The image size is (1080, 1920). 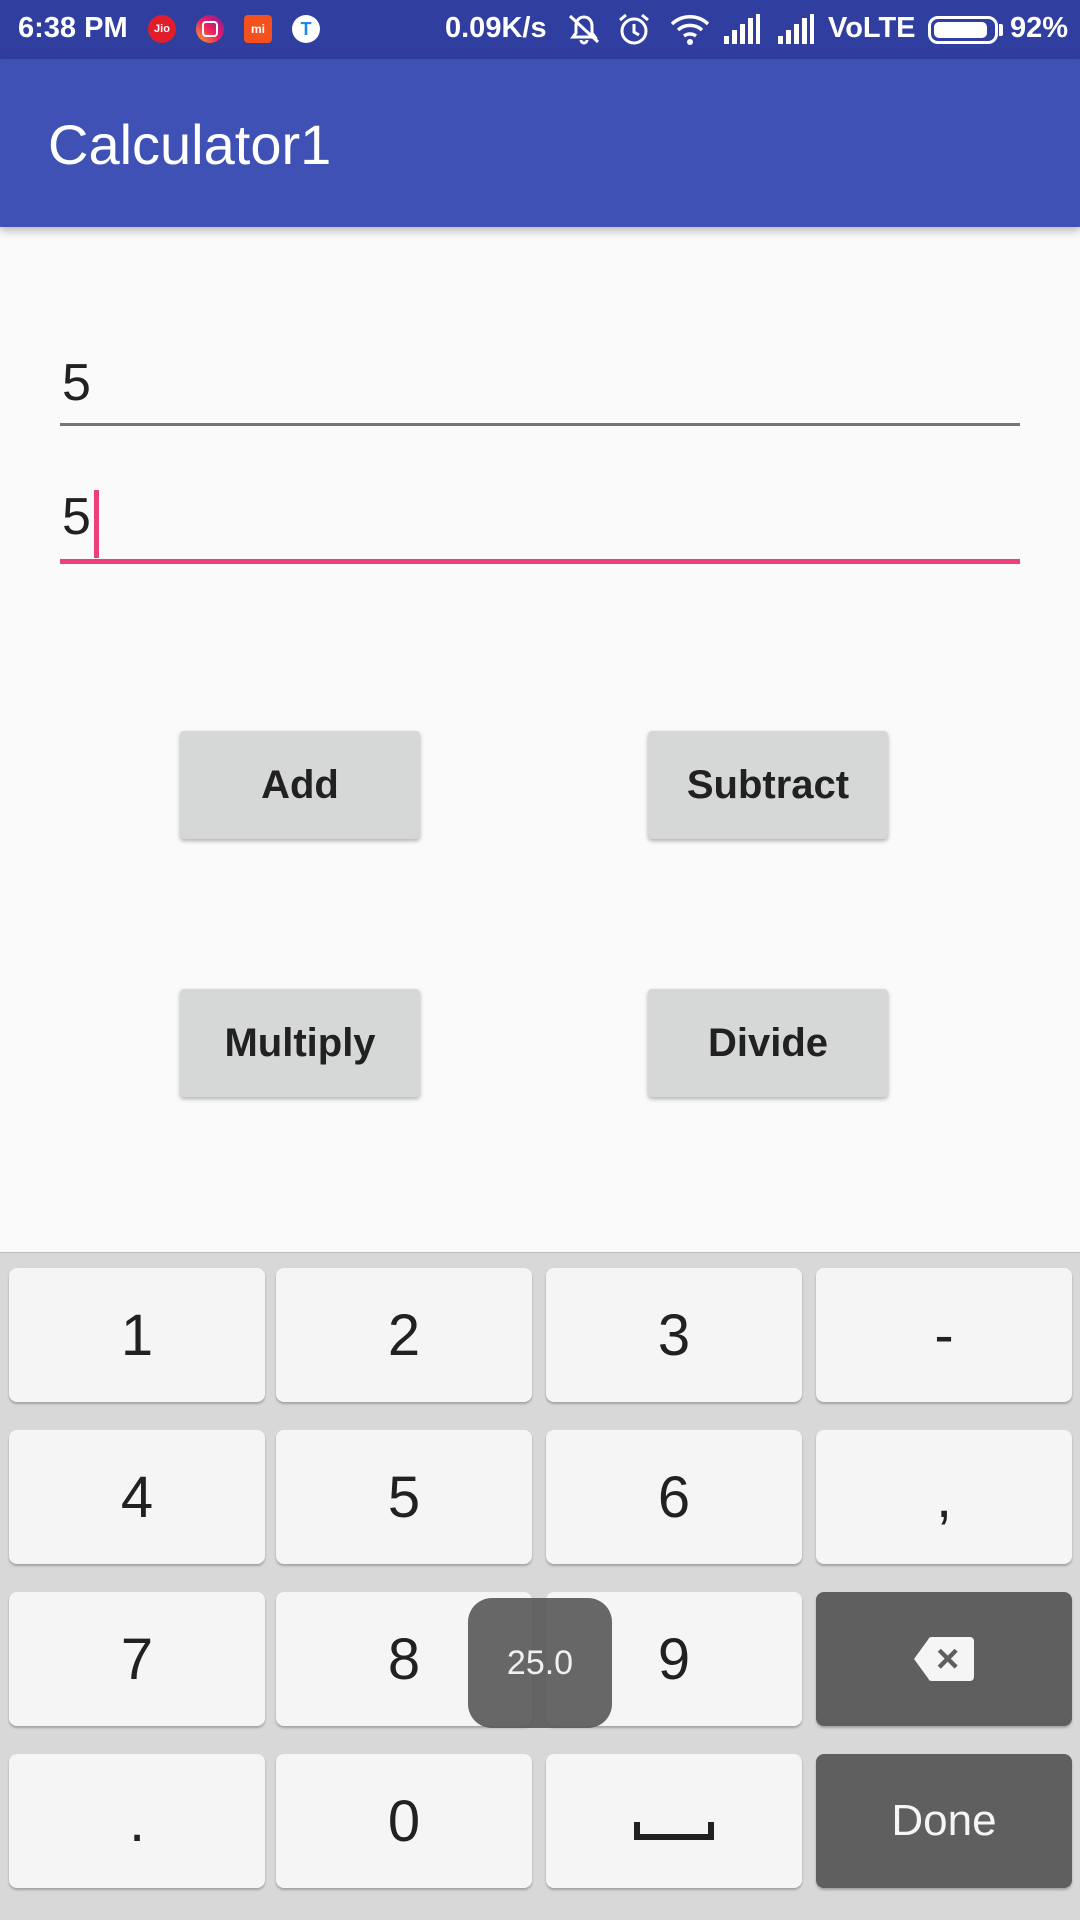 I want to click on multiply-button: Multiply, so click(x=300, y=1043).